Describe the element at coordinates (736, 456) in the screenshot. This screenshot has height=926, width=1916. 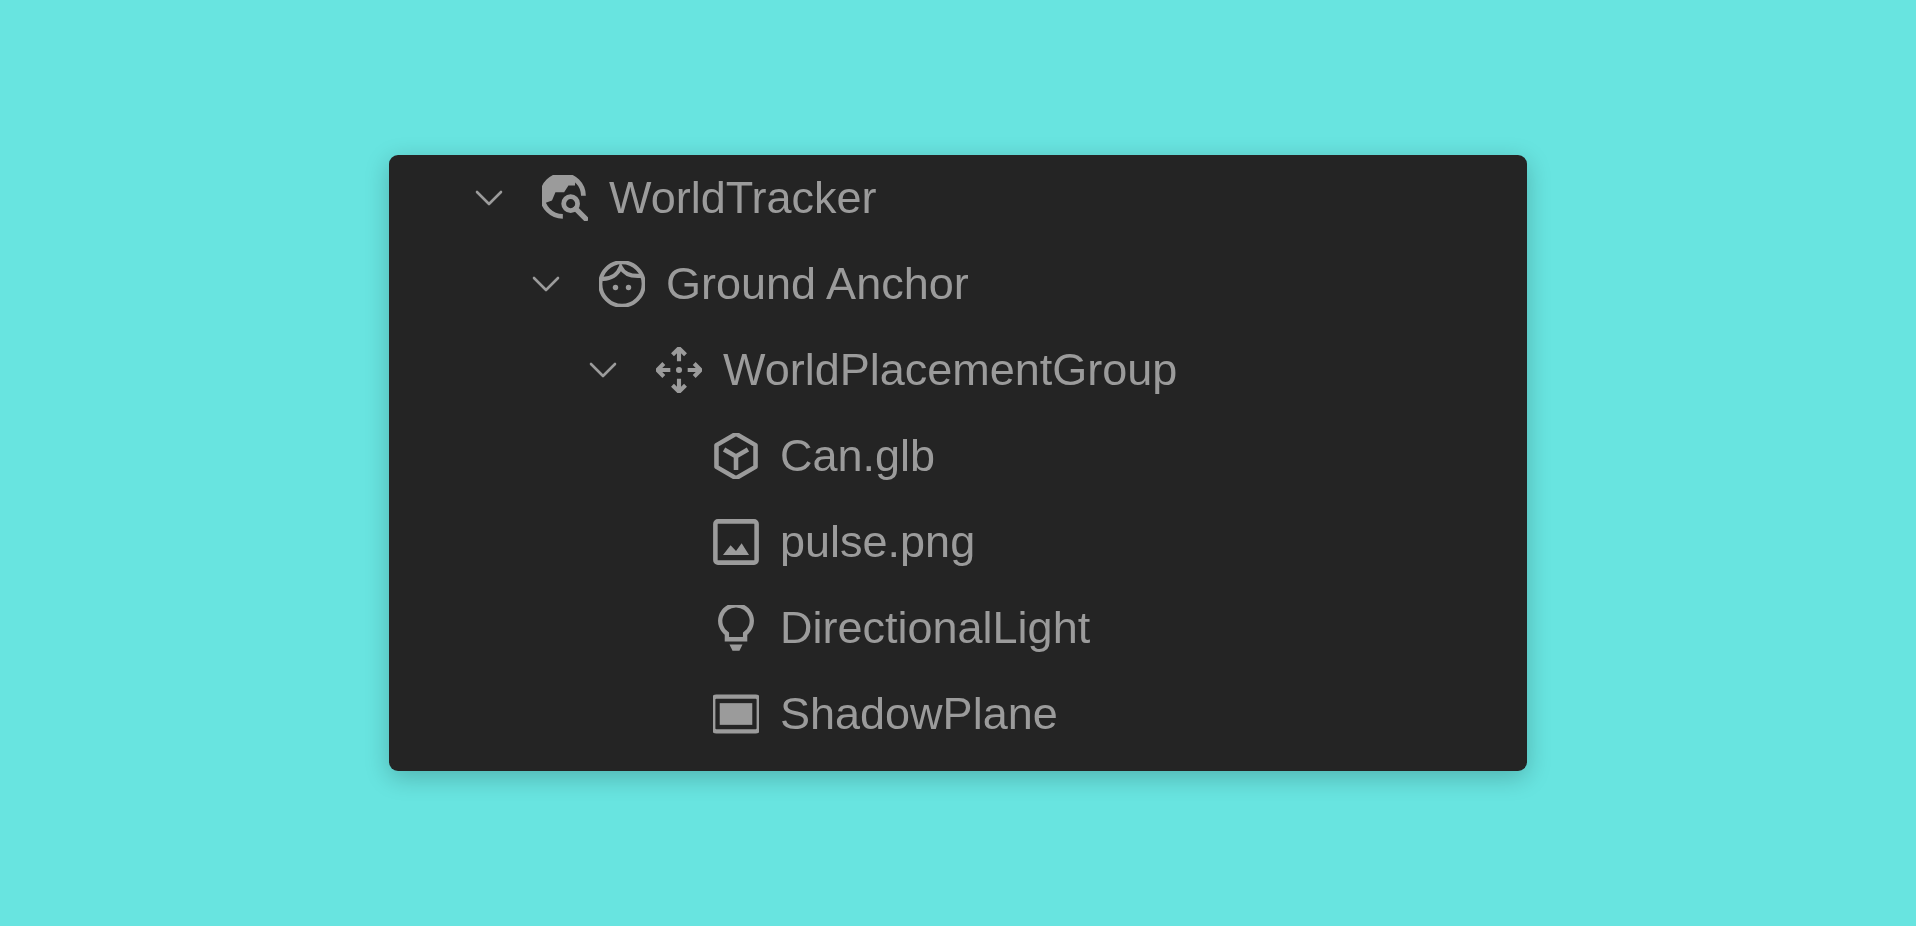
I see `cube-icon` at that location.